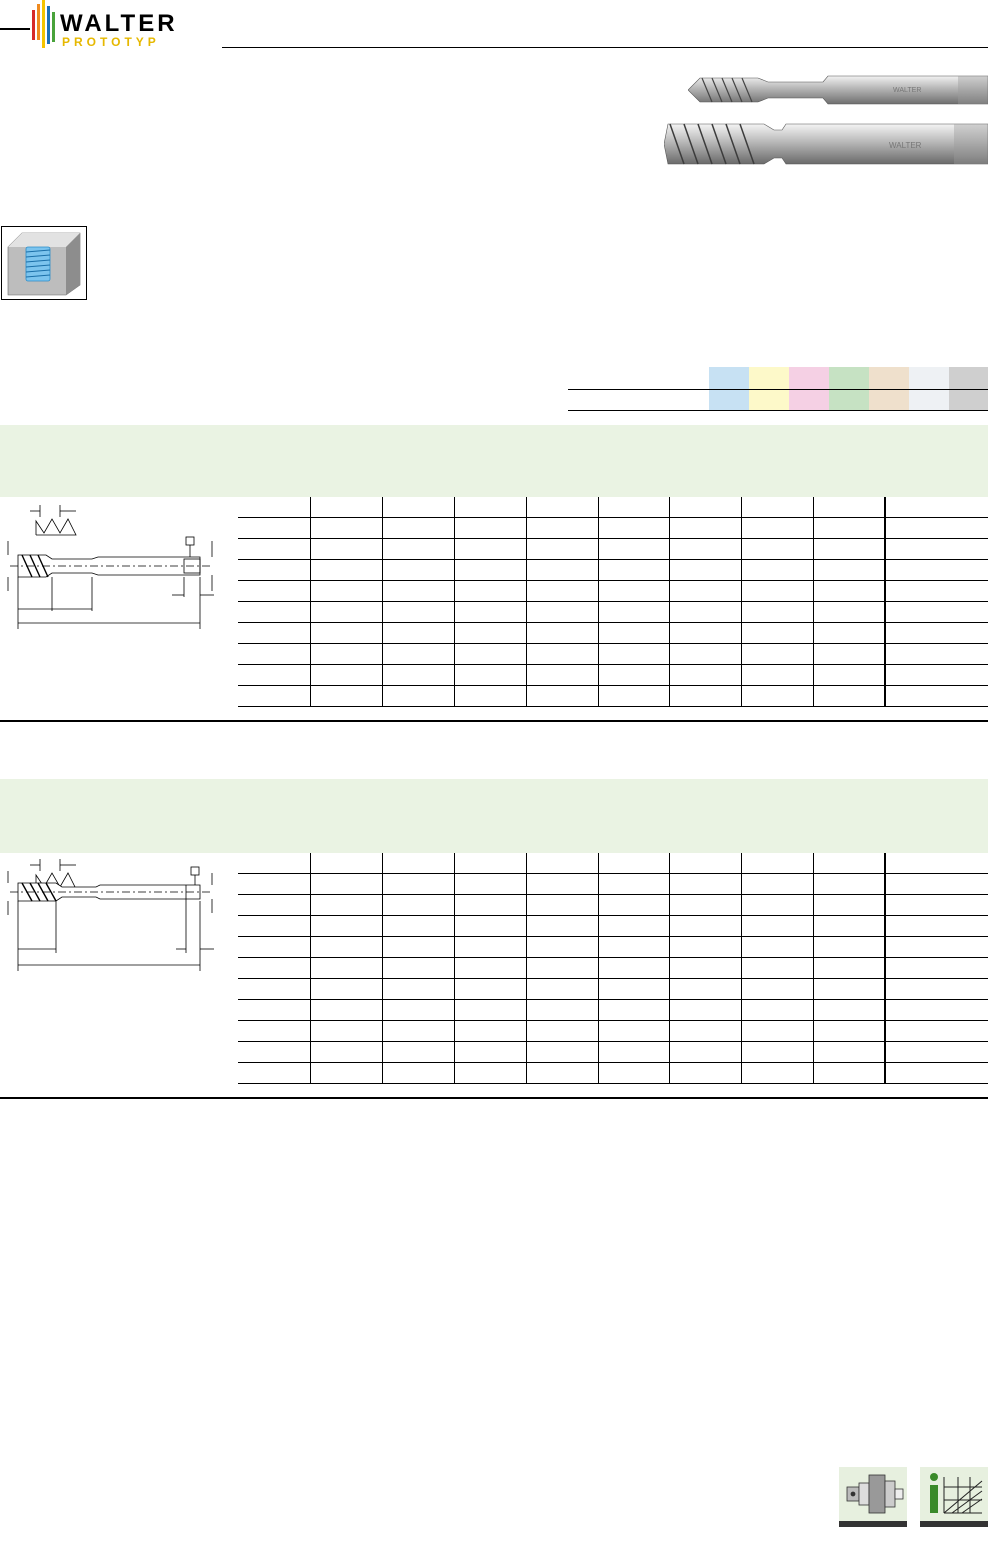 The width and height of the screenshot is (988, 1547). Describe the element at coordinates (111, 42) in the screenshot. I see `logo-sub-text: PROTOTYP` at that location.